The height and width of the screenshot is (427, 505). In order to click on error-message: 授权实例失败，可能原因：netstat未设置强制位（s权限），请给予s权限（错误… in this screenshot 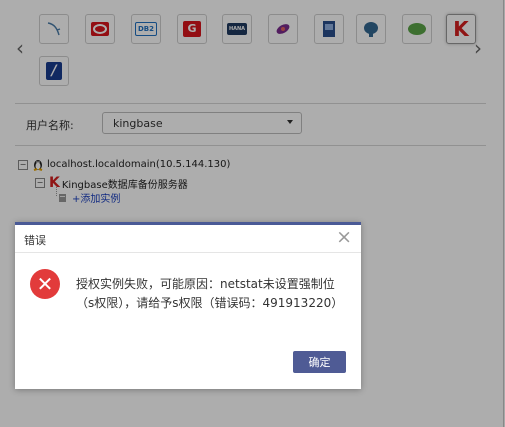, I will do `click(210, 293)`.